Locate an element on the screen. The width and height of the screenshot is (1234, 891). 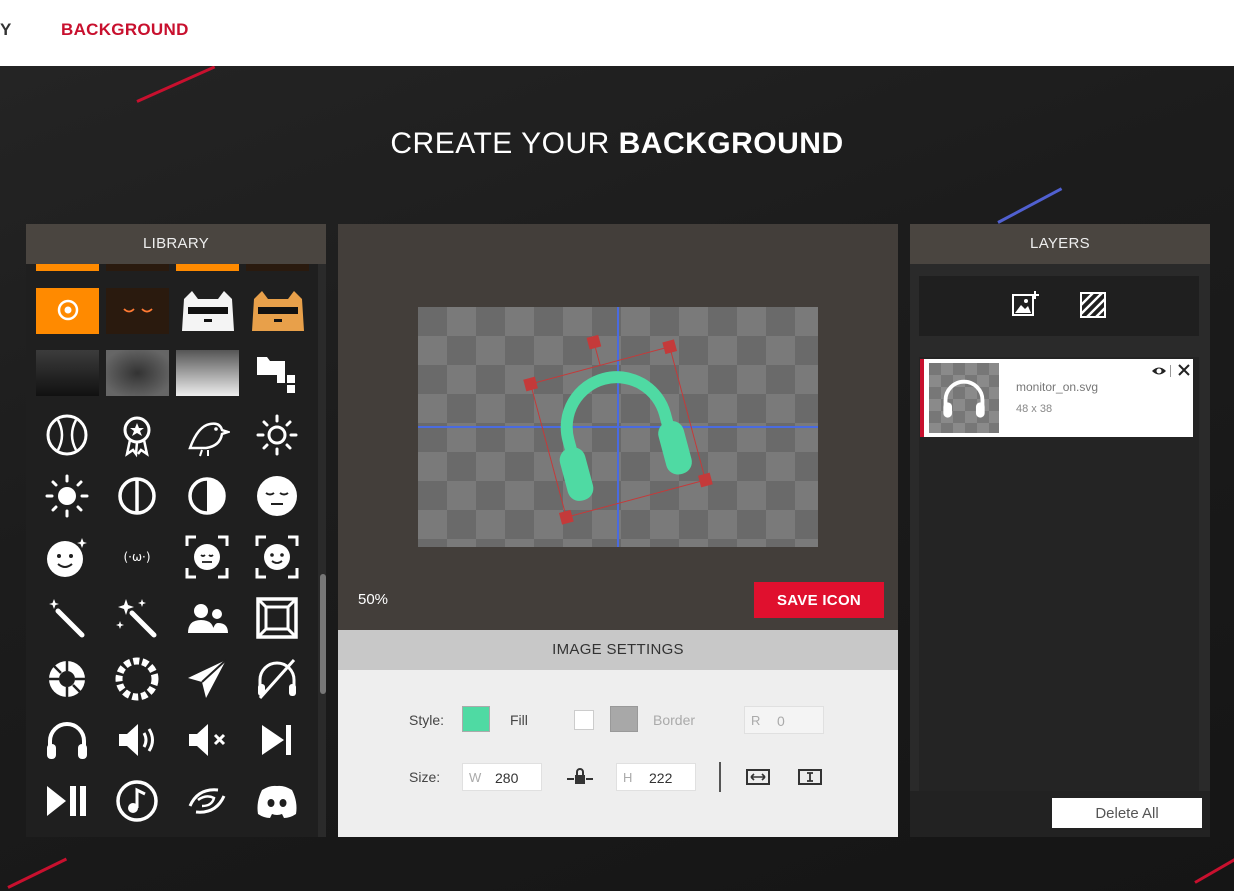
half-circle-outline-icon is located at coordinates (137, 496).